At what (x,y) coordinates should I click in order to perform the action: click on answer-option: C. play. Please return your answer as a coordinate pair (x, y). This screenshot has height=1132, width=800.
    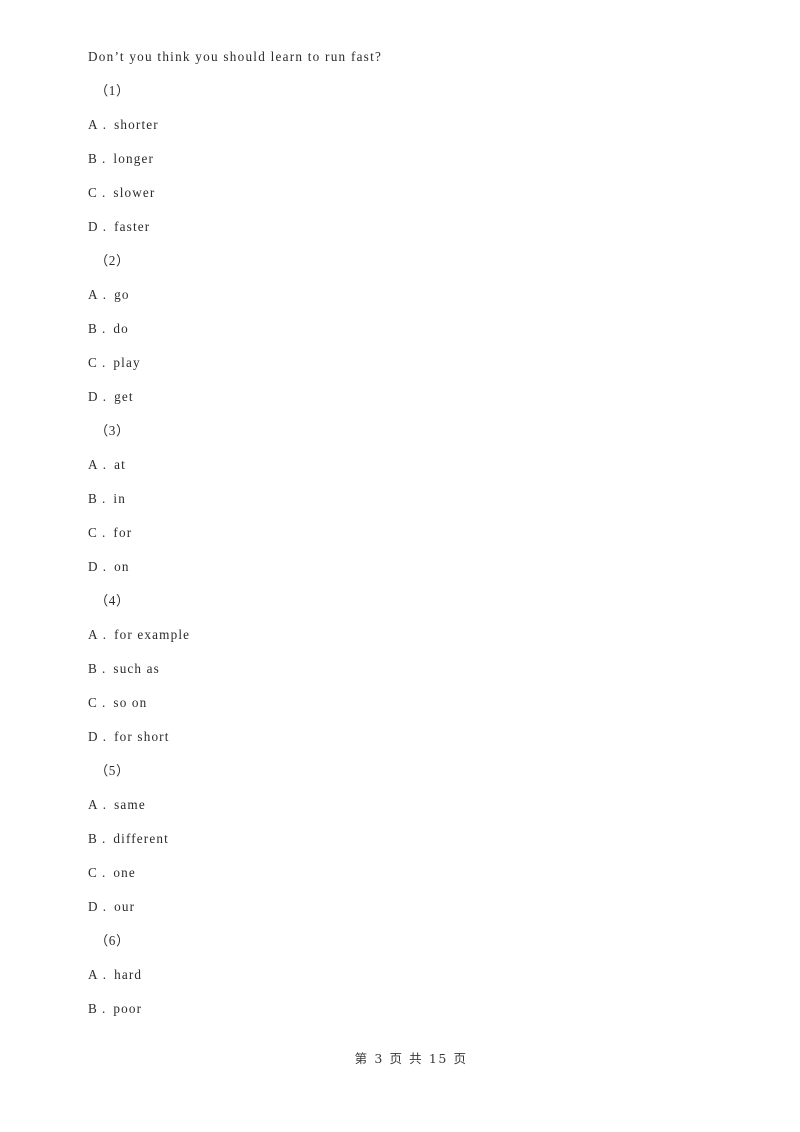
    Looking at the image, I should click on (418, 373).